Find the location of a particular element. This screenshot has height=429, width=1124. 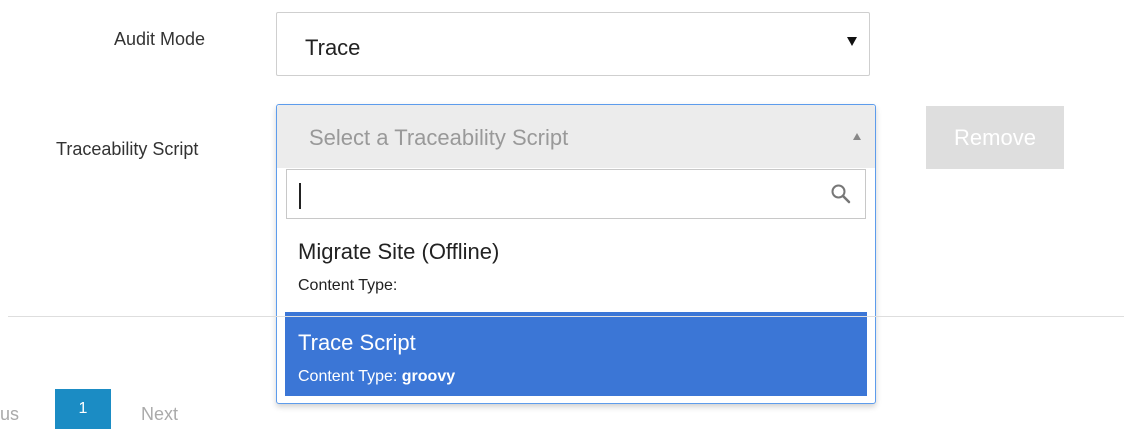

audit-mode-label: Audit Mode is located at coordinates (160, 39).